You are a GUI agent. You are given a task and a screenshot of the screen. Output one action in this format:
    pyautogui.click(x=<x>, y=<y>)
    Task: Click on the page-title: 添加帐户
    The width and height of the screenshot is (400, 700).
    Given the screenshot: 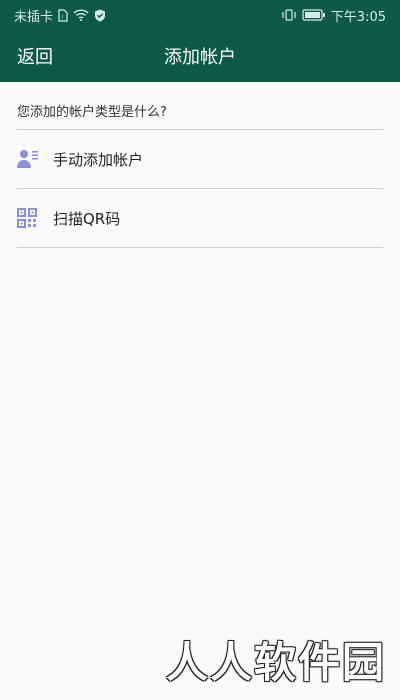 What is the action you would take?
    pyautogui.click(x=200, y=57)
    